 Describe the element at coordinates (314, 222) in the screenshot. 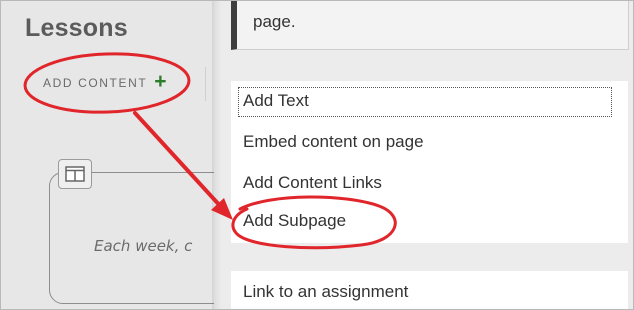

I see `annotation-ellipse-add-subpage` at that location.